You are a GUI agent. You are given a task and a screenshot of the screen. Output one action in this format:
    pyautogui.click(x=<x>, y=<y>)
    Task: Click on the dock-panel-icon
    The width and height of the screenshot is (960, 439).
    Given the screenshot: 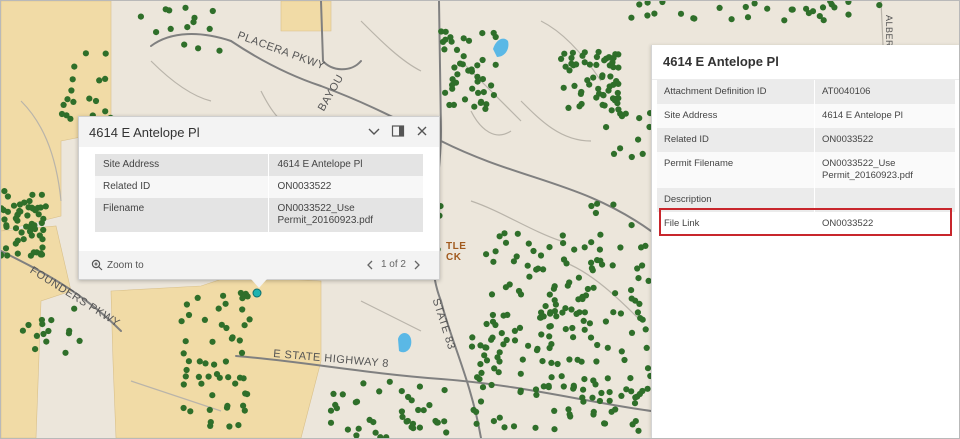 What is the action you would take?
    pyautogui.click(x=398, y=131)
    